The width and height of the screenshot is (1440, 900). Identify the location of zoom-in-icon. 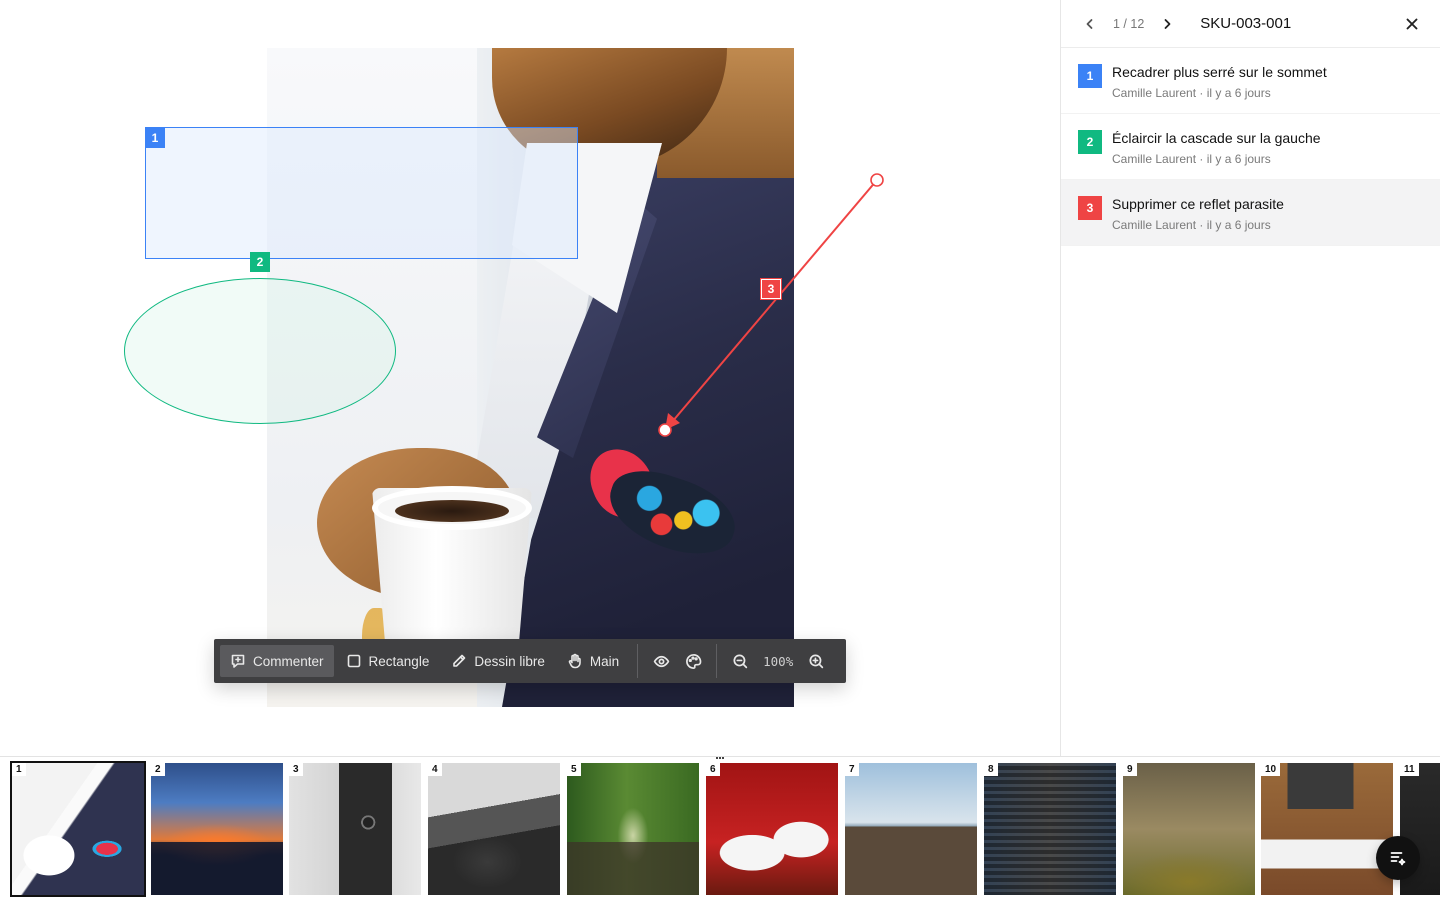
(816, 660).